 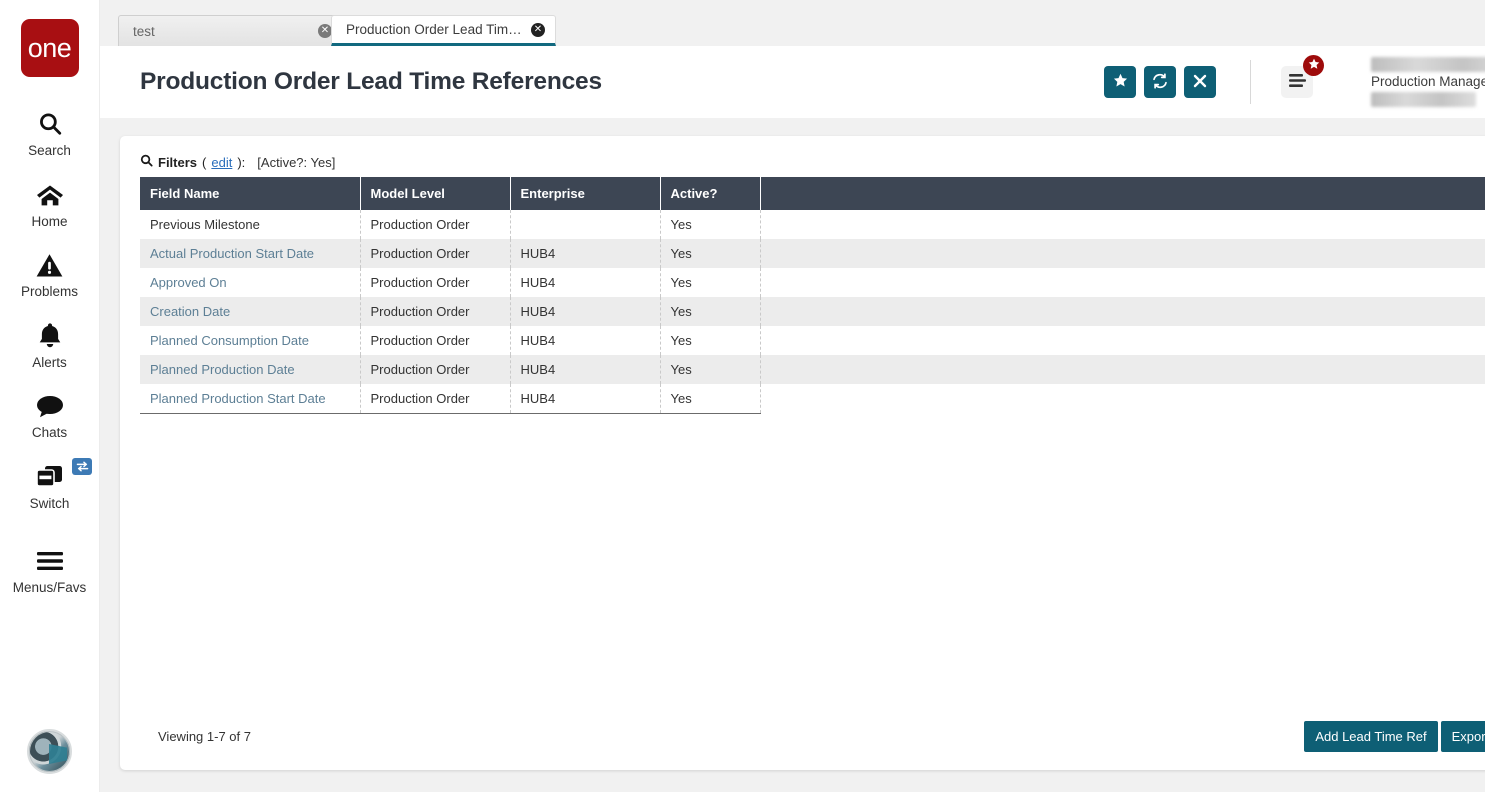 What do you see at coordinates (49, 48) in the screenshot?
I see `app-logo: one` at bounding box center [49, 48].